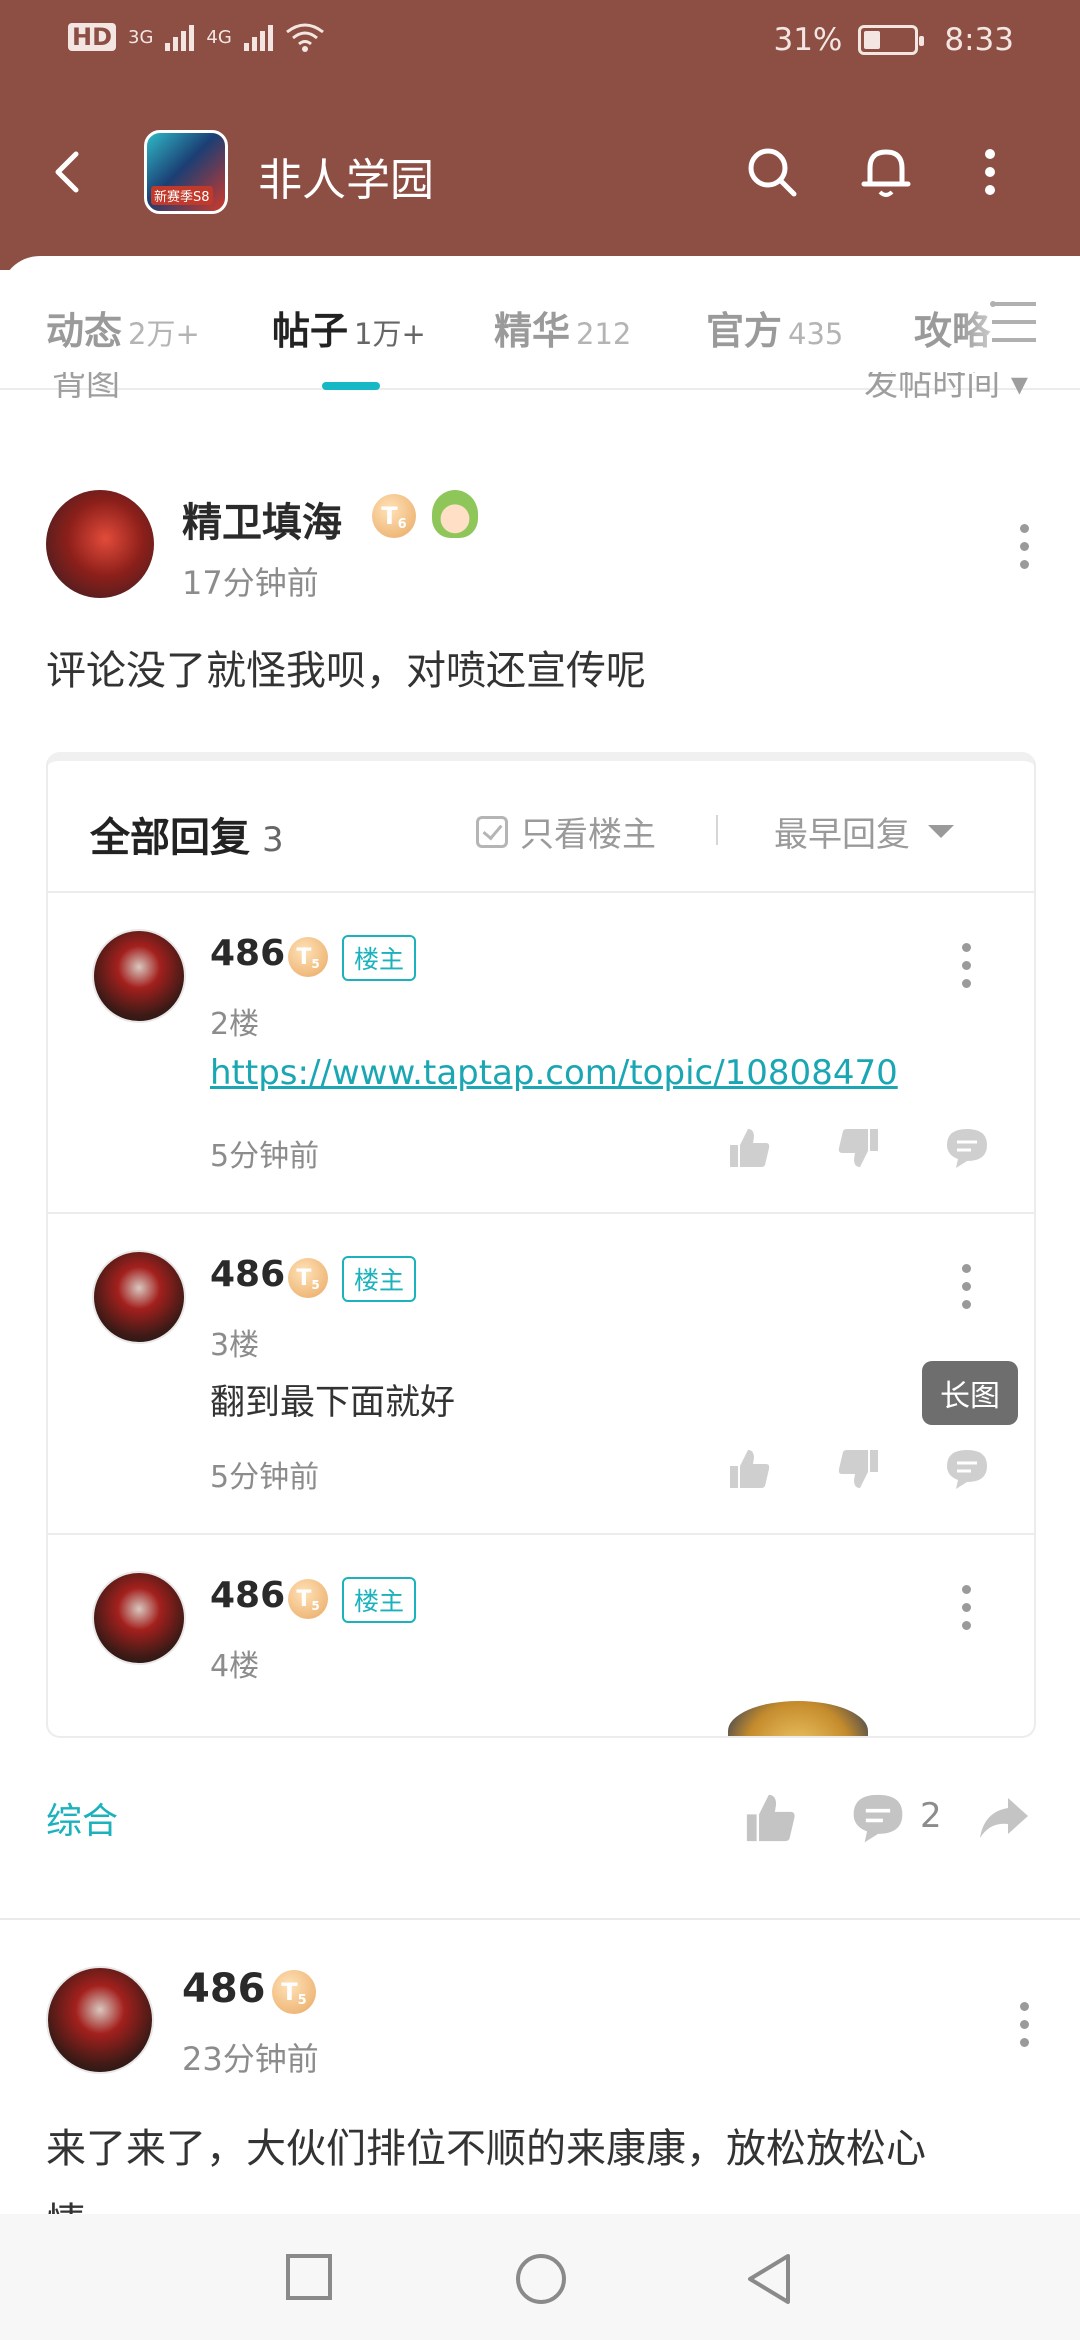  What do you see at coordinates (554, 1073) in the screenshot?
I see `reply-link: https://www.taptap.com/topic/10808470` at bounding box center [554, 1073].